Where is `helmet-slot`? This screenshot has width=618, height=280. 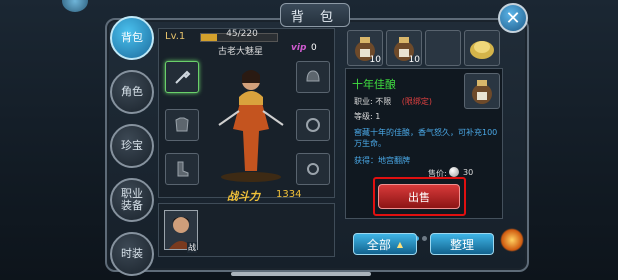 helmet-slot is located at coordinates (313, 77).